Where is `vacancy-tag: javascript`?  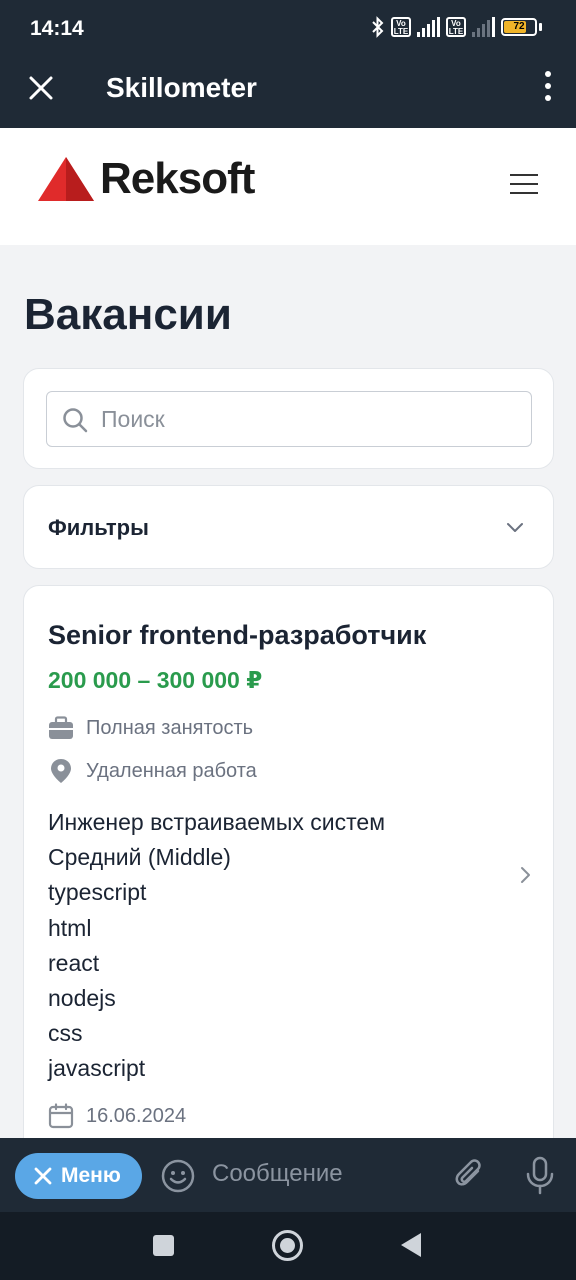 vacancy-tag: javascript is located at coordinates (97, 1068).